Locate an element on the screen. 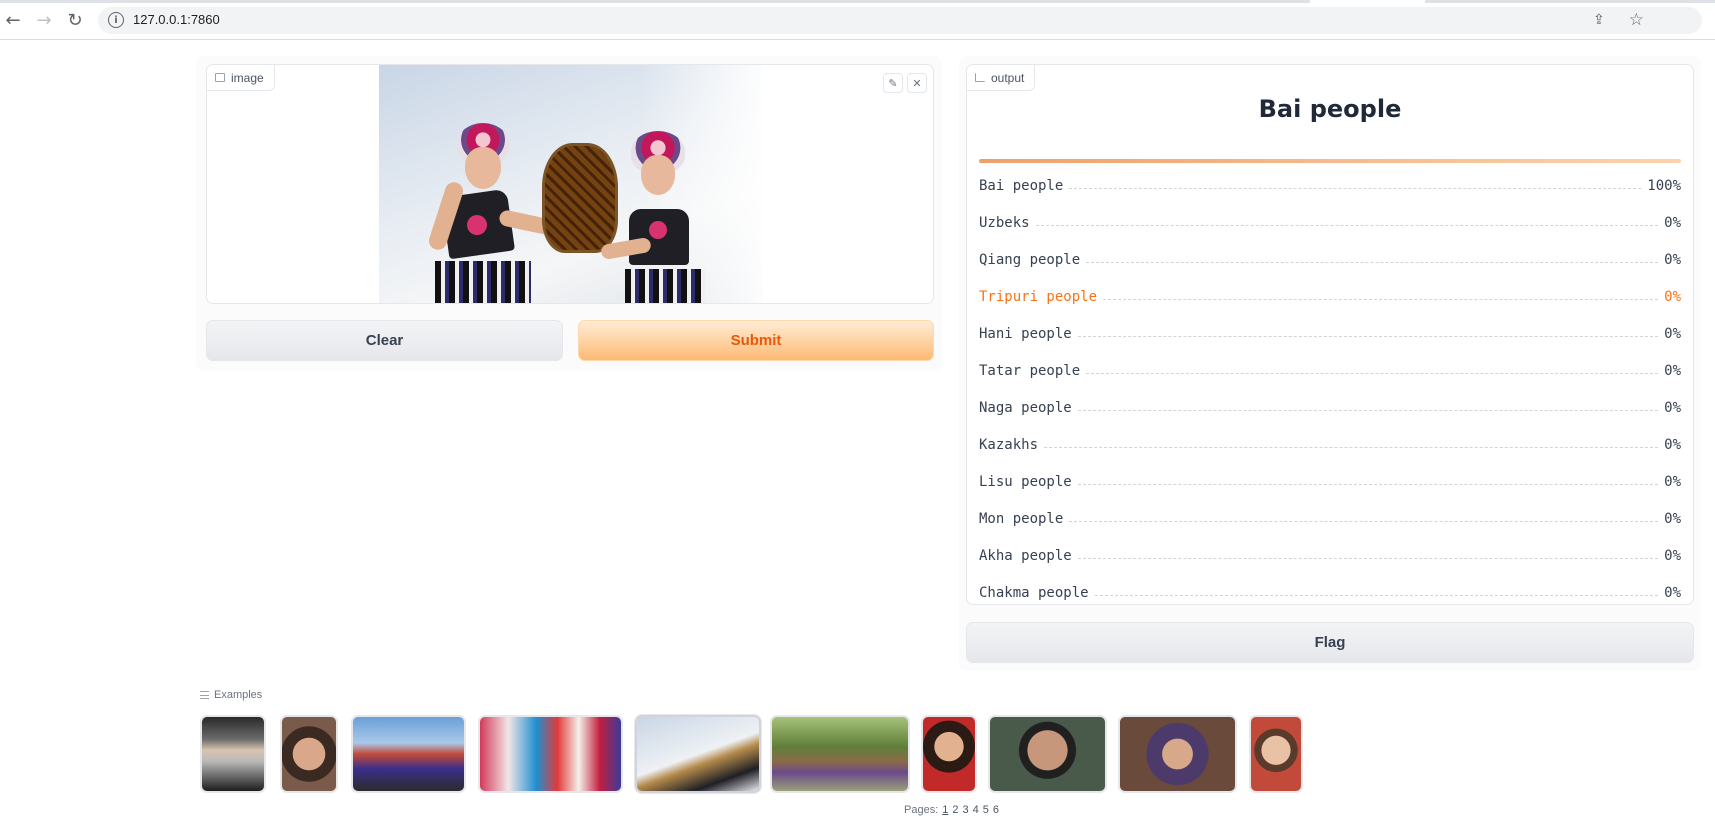  image-label-chip: image is located at coordinates (241, 78).